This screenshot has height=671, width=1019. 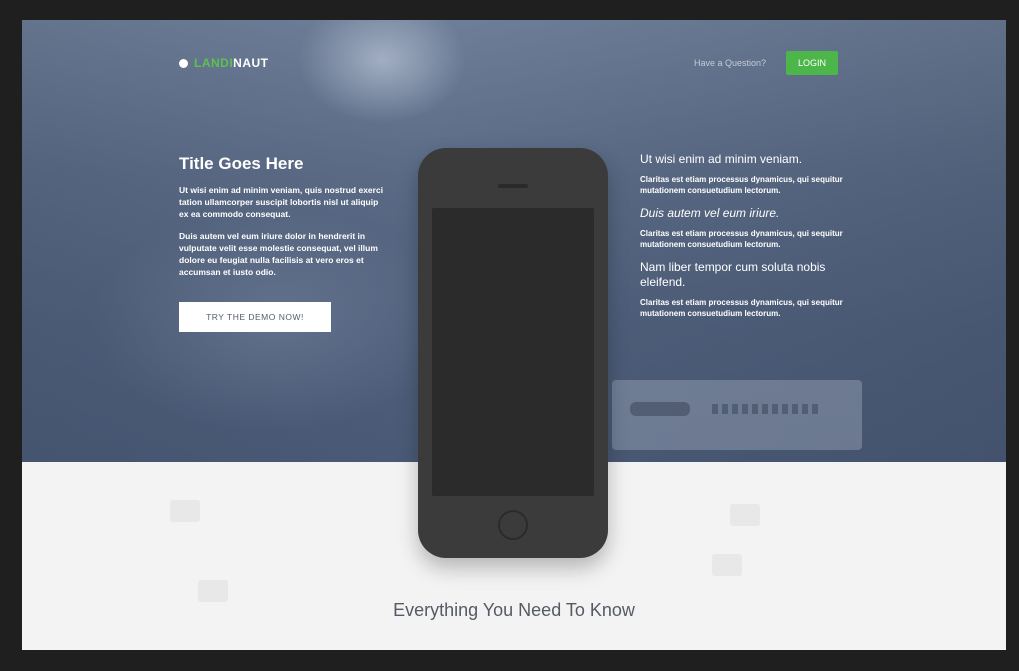 I want to click on nav-question-link: Have a Question?, so click(x=730, y=63).